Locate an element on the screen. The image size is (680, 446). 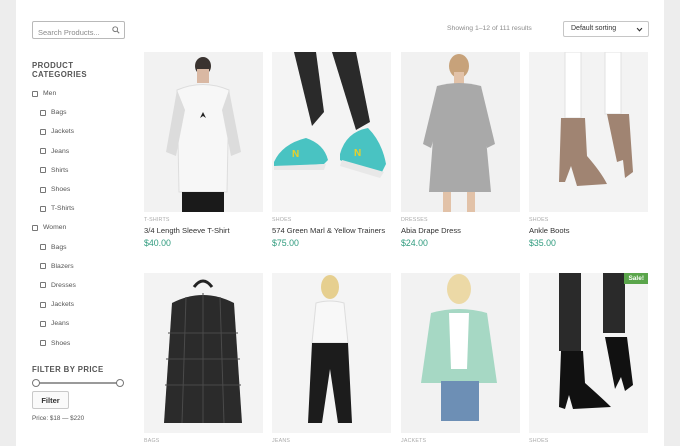
price-slider is located at coordinates (78, 383).